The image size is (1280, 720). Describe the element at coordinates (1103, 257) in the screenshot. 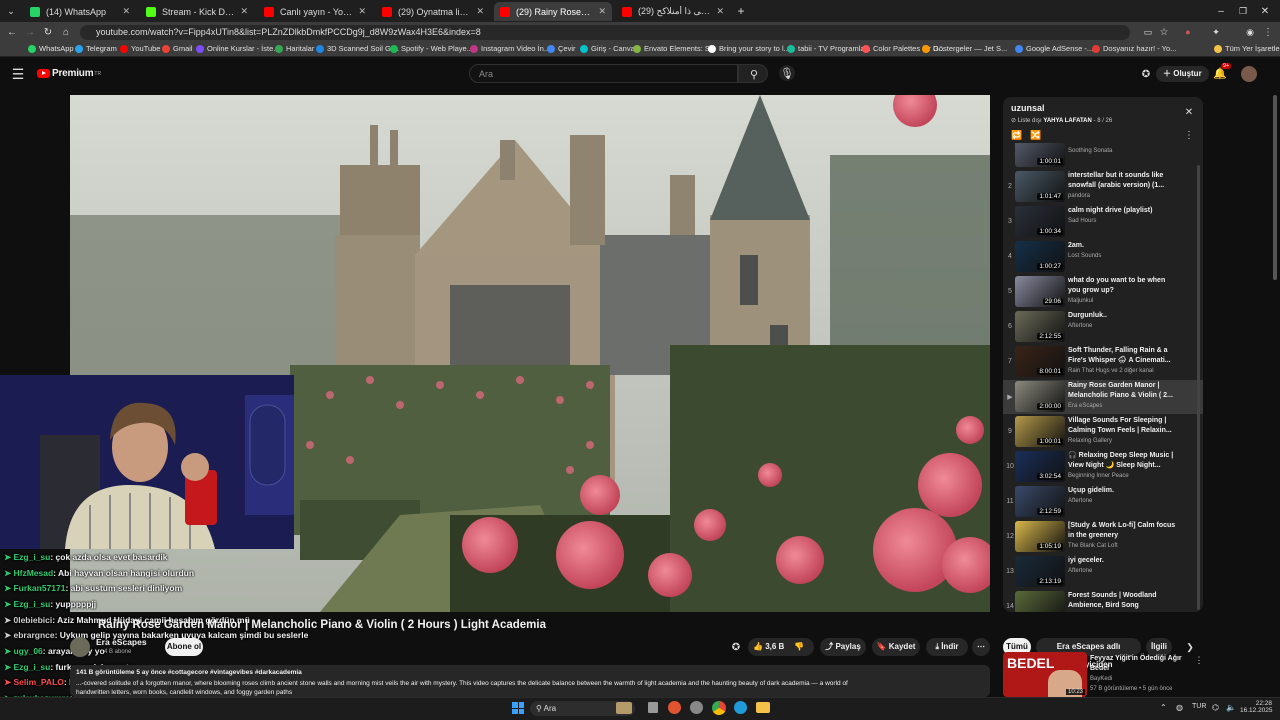

I see `playlist-item: 4 1:00:27 2am. Lost Sounds` at that location.